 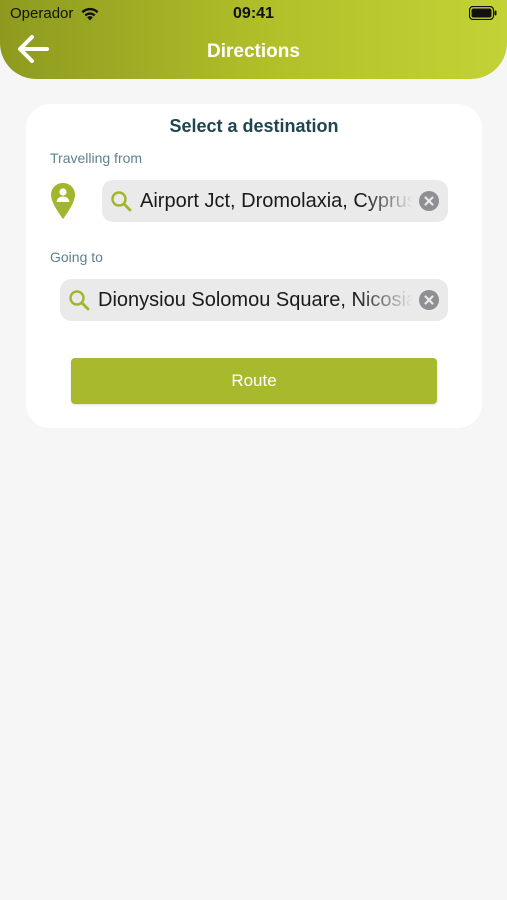 I want to click on battery-icon, so click(x=483, y=13).